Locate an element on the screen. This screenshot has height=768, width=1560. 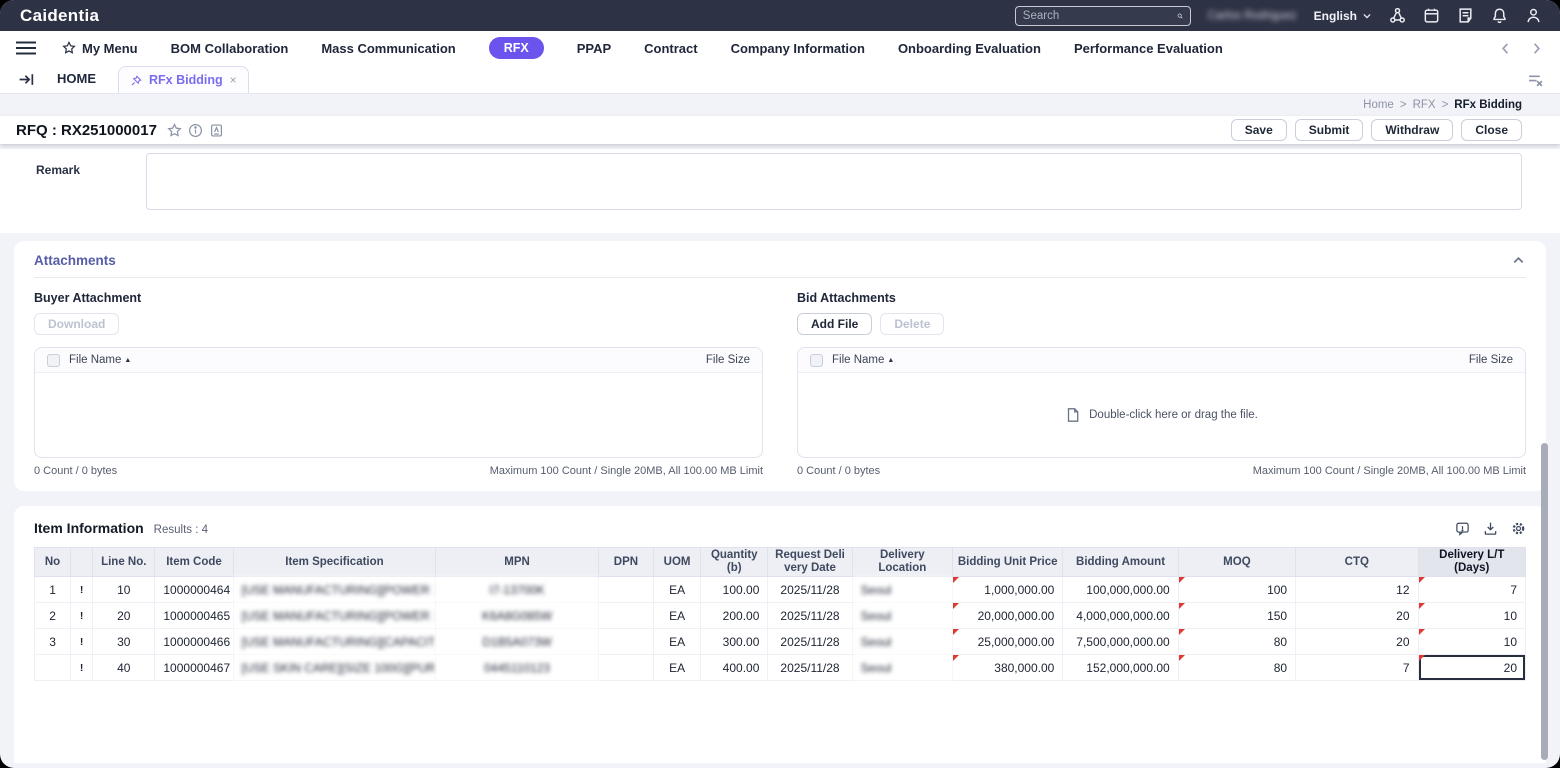
breadcrumb-home: Home is located at coordinates (1378, 105).